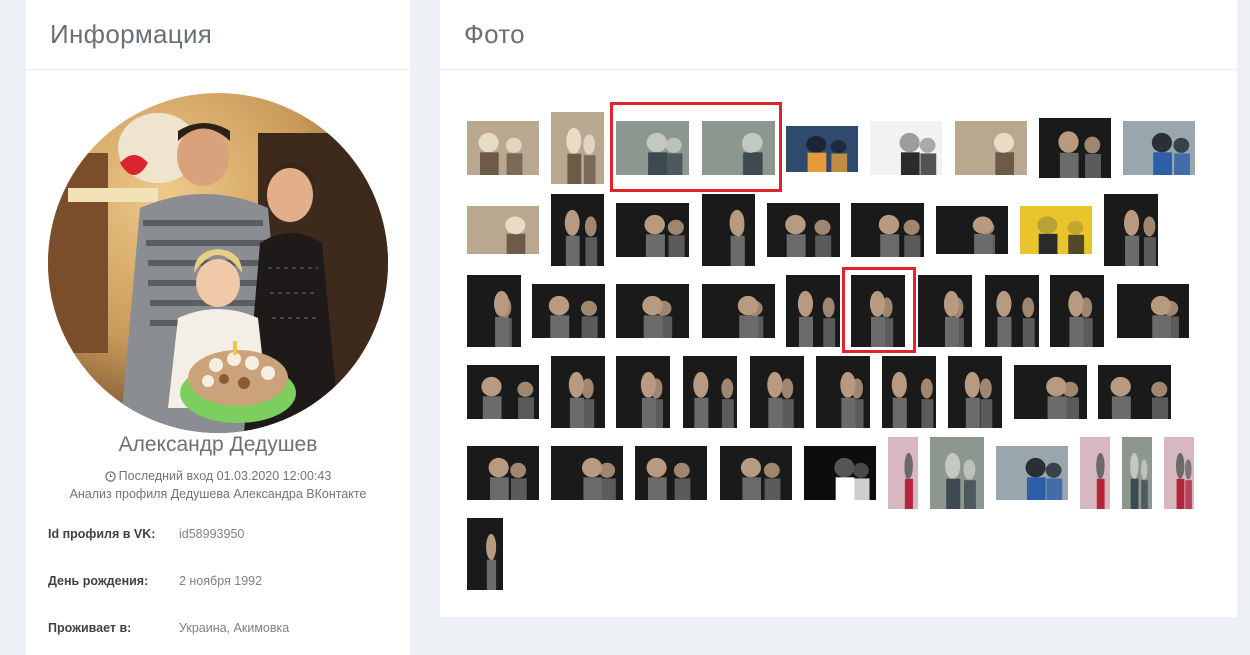  What do you see at coordinates (218, 534) in the screenshot?
I see `field-vk-id: Id профиля в VK: id58993950` at bounding box center [218, 534].